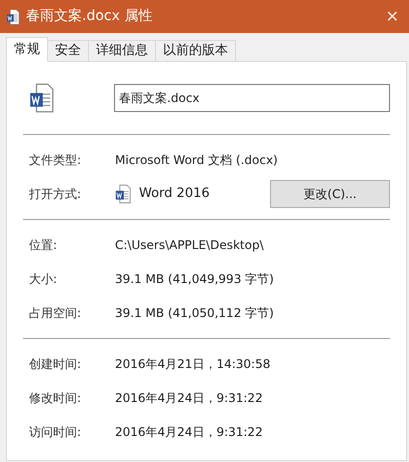 This screenshot has width=409, height=462. What do you see at coordinates (55, 398) in the screenshot?
I see `field-label: 修改时间:` at bounding box center [55, 398].